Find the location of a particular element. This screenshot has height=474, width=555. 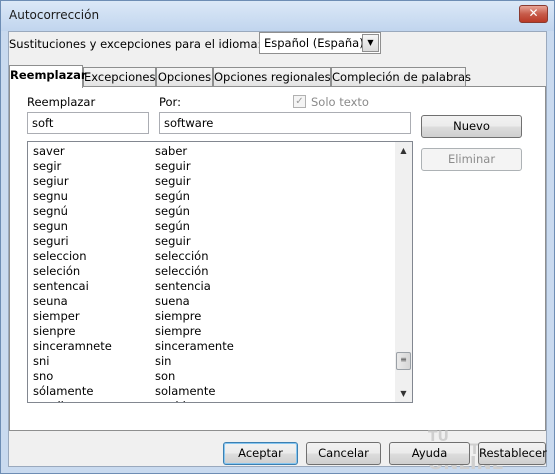

list-scrollbar: ▲ ≡ ▼ is located at coordinates (403, 272).